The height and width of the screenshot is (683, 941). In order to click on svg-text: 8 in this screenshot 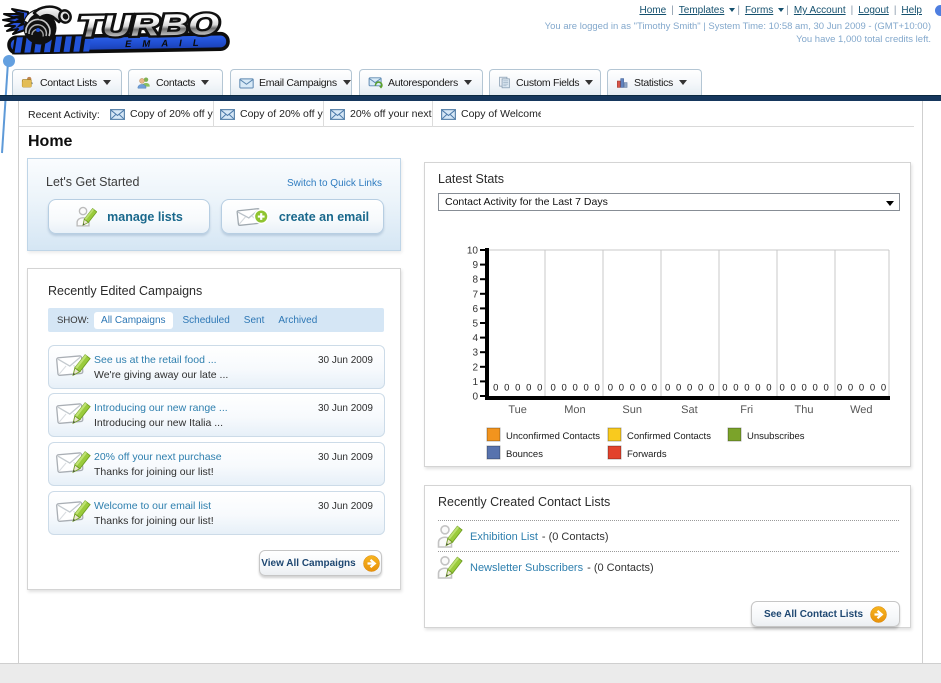, I will do `click(475, 280)`.